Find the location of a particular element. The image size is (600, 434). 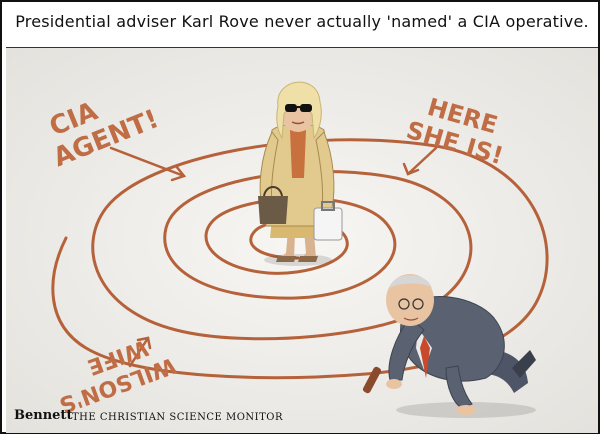

sunglasses is located at coordinates (291, 108).